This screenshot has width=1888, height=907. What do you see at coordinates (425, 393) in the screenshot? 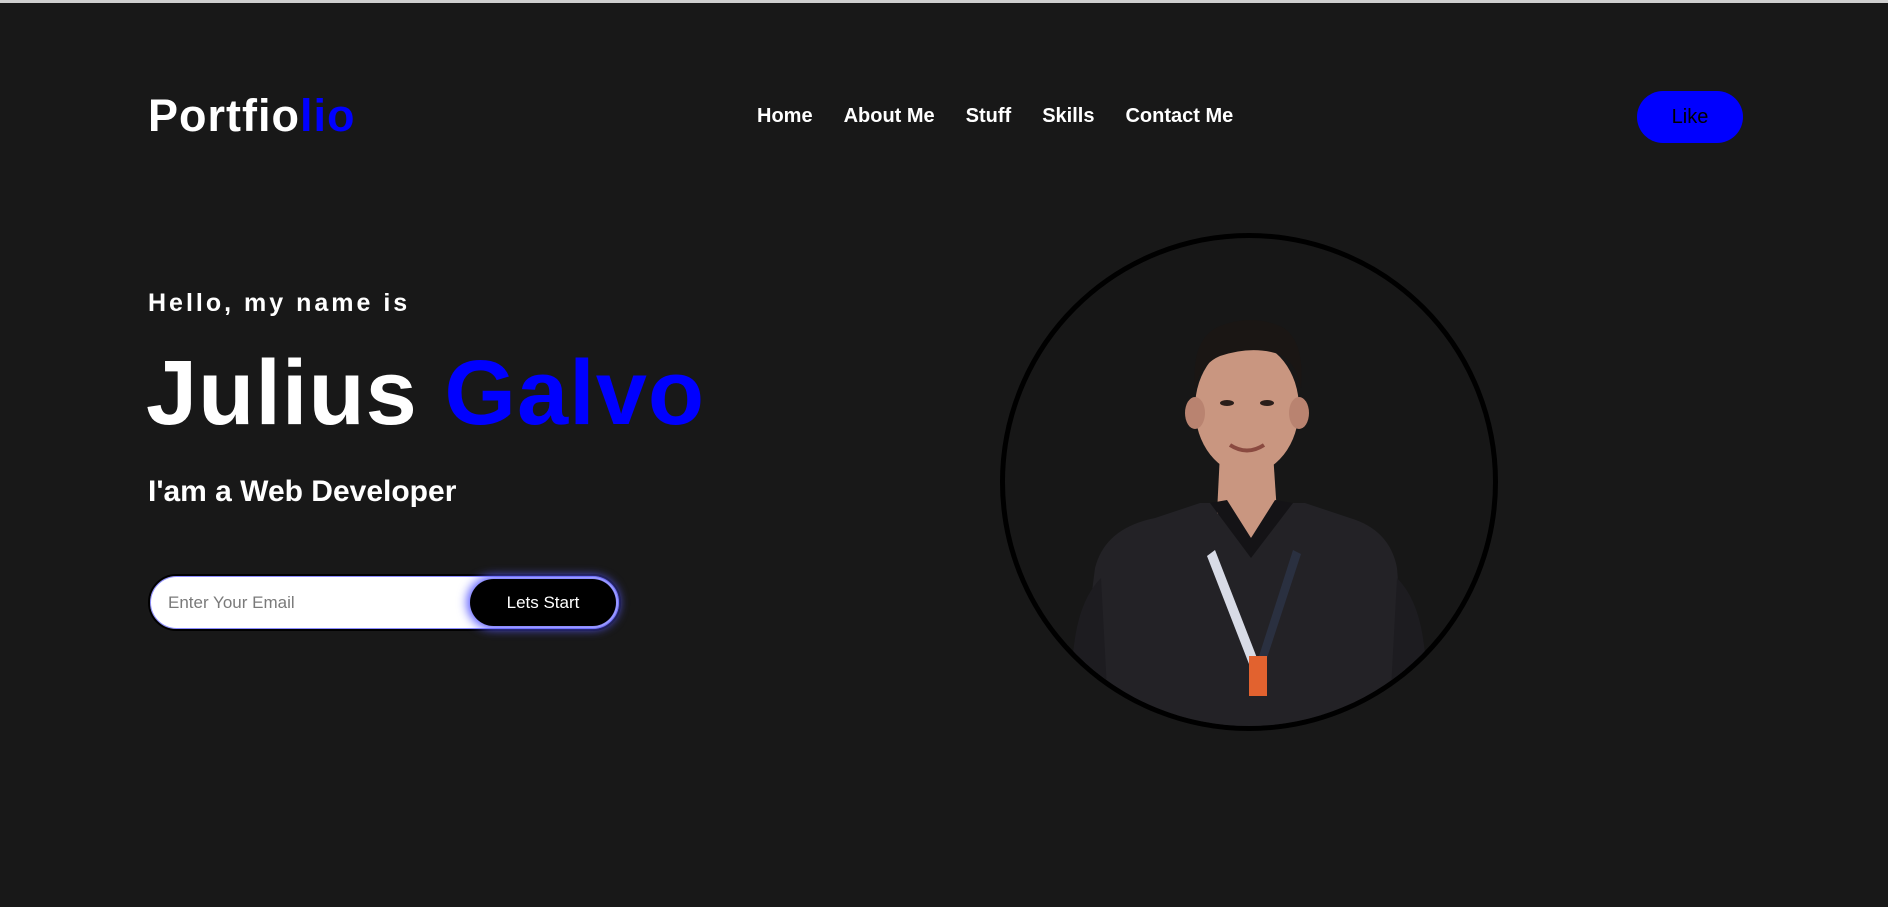
I see `hero-name: Julius Galvo` at bounding box center [425, 393].